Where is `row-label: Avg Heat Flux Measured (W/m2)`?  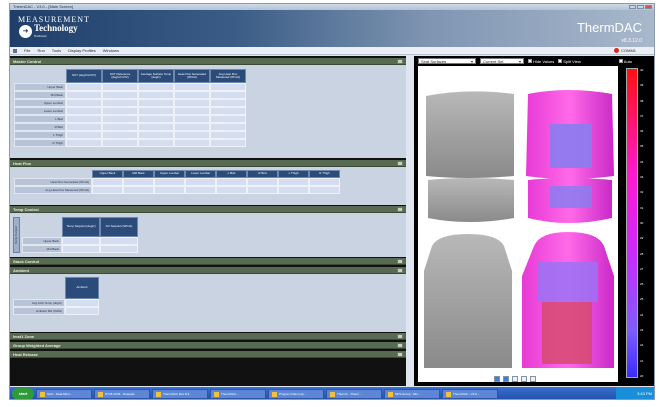 row-label: Avg Heat Flux Measured (W/m2) is located at coordinates (53, 190).